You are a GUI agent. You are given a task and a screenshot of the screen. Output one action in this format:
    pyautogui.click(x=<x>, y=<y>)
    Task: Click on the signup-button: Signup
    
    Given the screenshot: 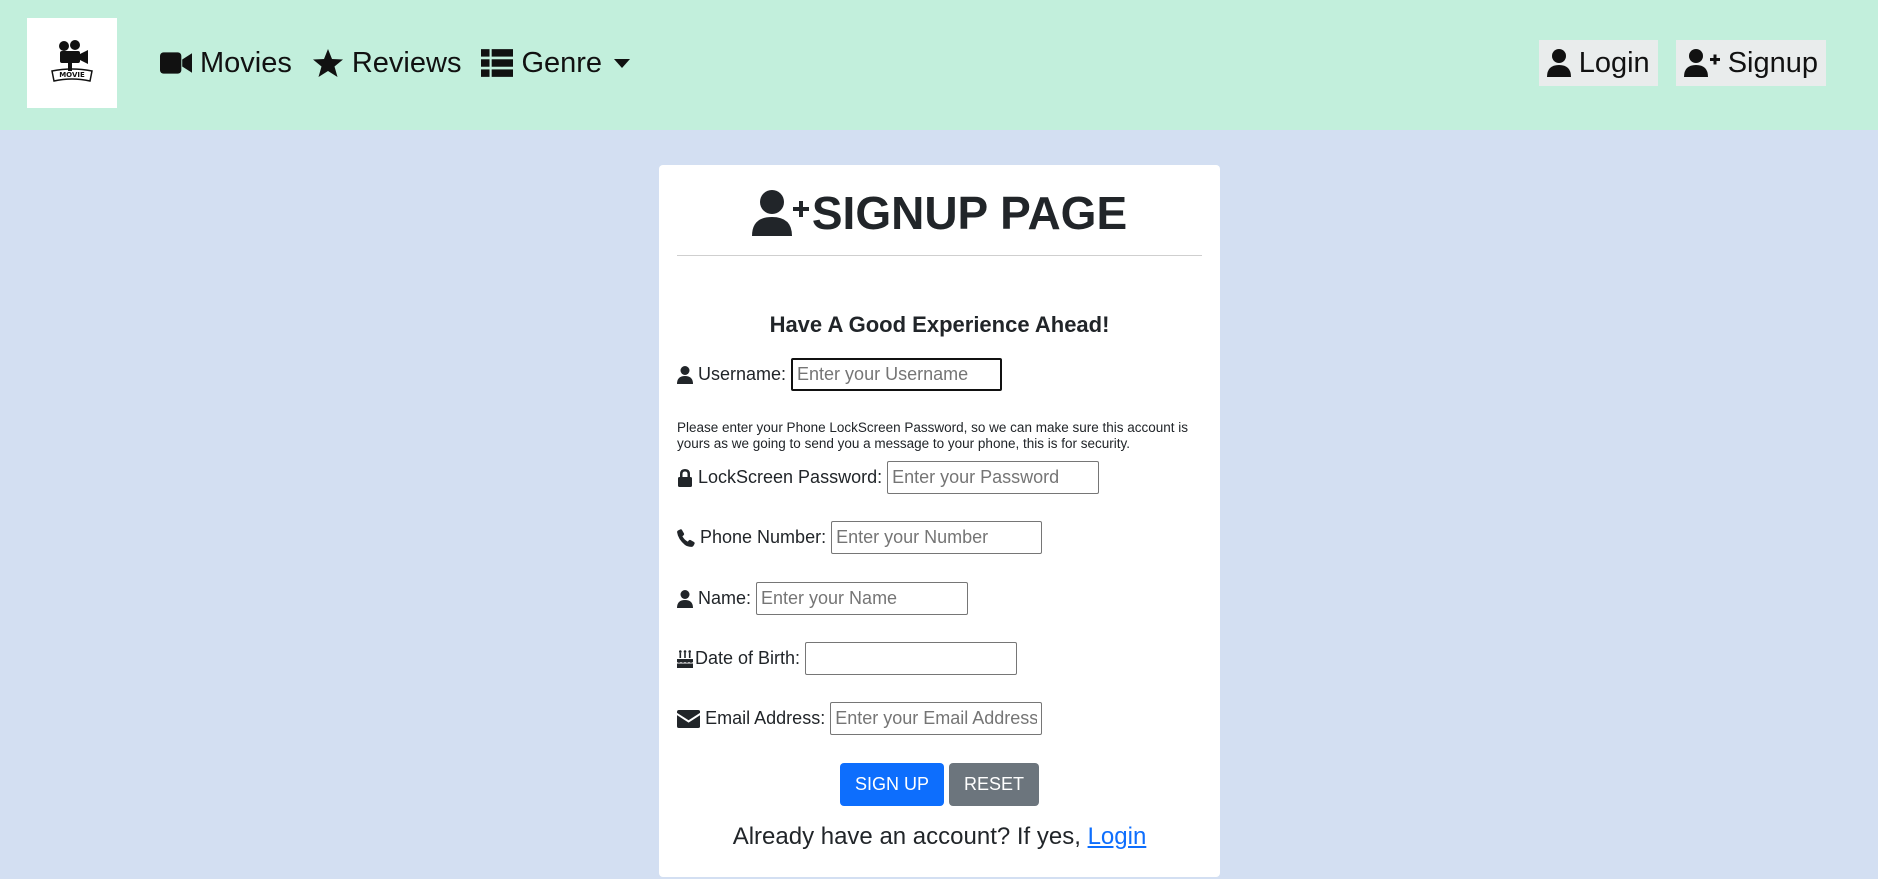 What is the action you would take?
    pyautogui.click(x=1750, y=63)
    